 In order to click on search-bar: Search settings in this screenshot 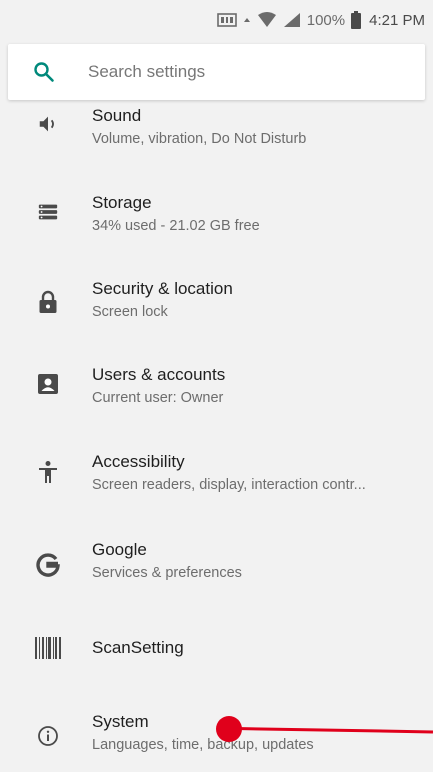, I will do `click(216, 72)`.